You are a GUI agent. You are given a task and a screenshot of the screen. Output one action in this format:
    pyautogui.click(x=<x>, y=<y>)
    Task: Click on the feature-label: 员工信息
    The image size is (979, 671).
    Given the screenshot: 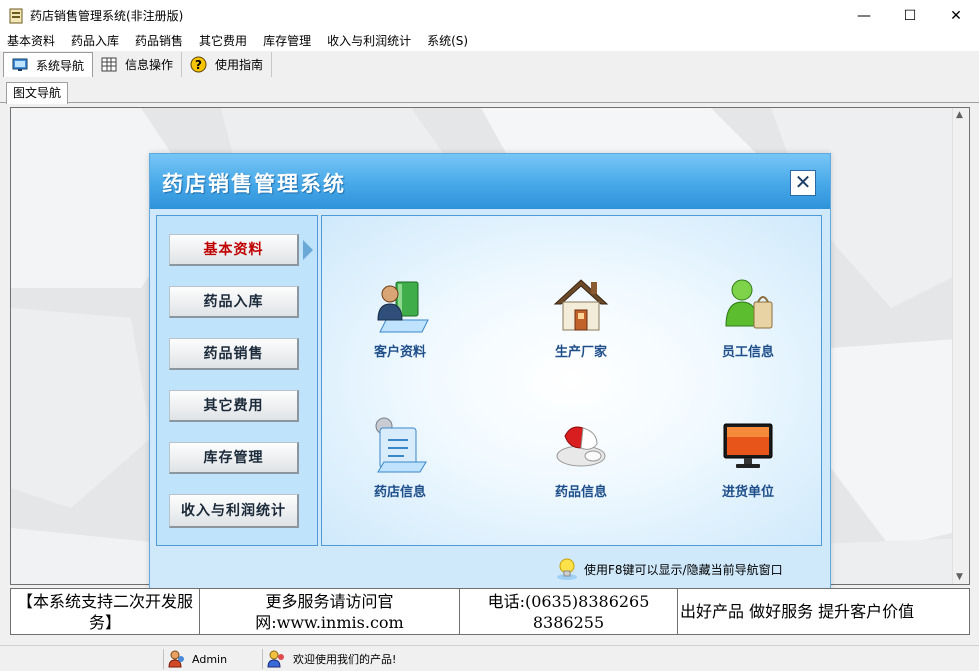 What is the action you would take?
    pyautogui.click(x=747, y=352)
    